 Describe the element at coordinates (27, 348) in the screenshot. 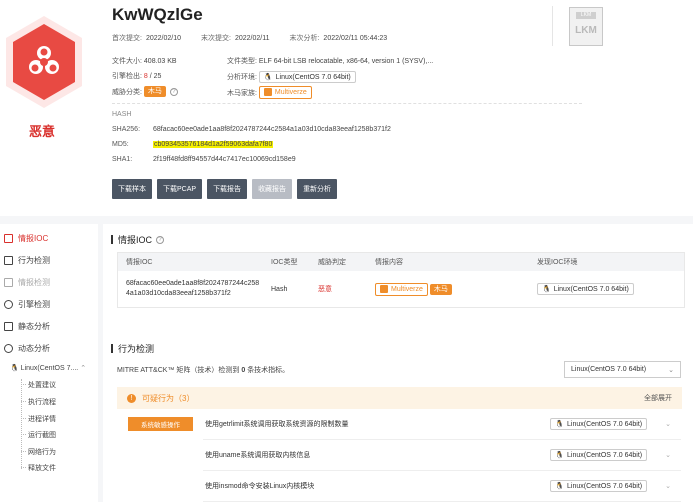

I see `sidebar-item-dynamic: 动态分析` at that location.